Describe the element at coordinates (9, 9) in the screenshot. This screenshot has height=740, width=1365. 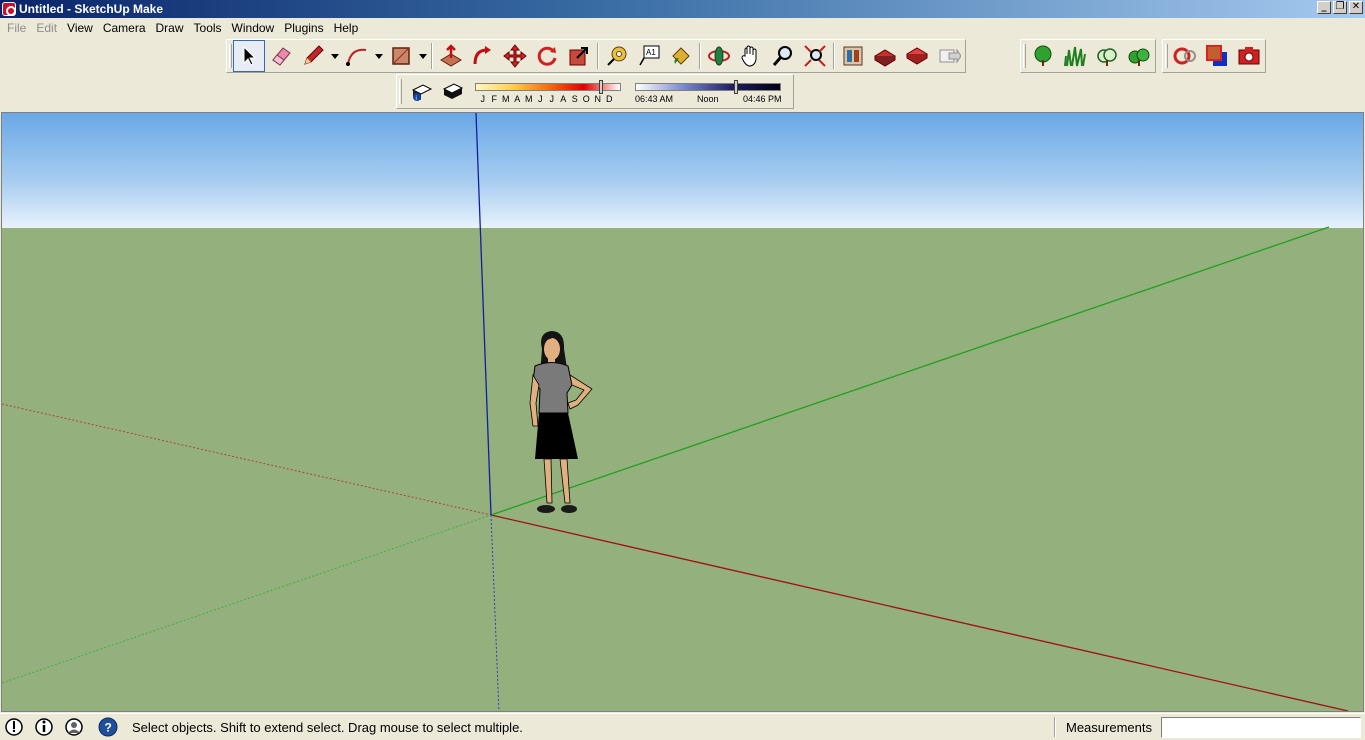
I see `sketchup-logo-icon` at that location.